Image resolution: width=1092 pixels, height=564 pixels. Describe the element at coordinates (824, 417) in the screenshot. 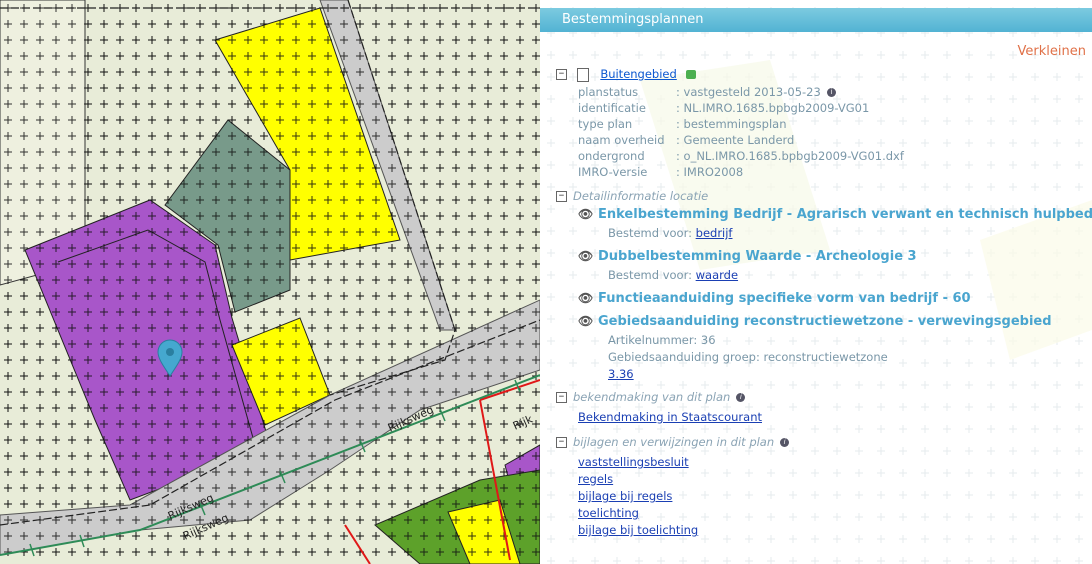

I see `bekendmaking-links: Bekendmaking in Staatscourant` at that location.